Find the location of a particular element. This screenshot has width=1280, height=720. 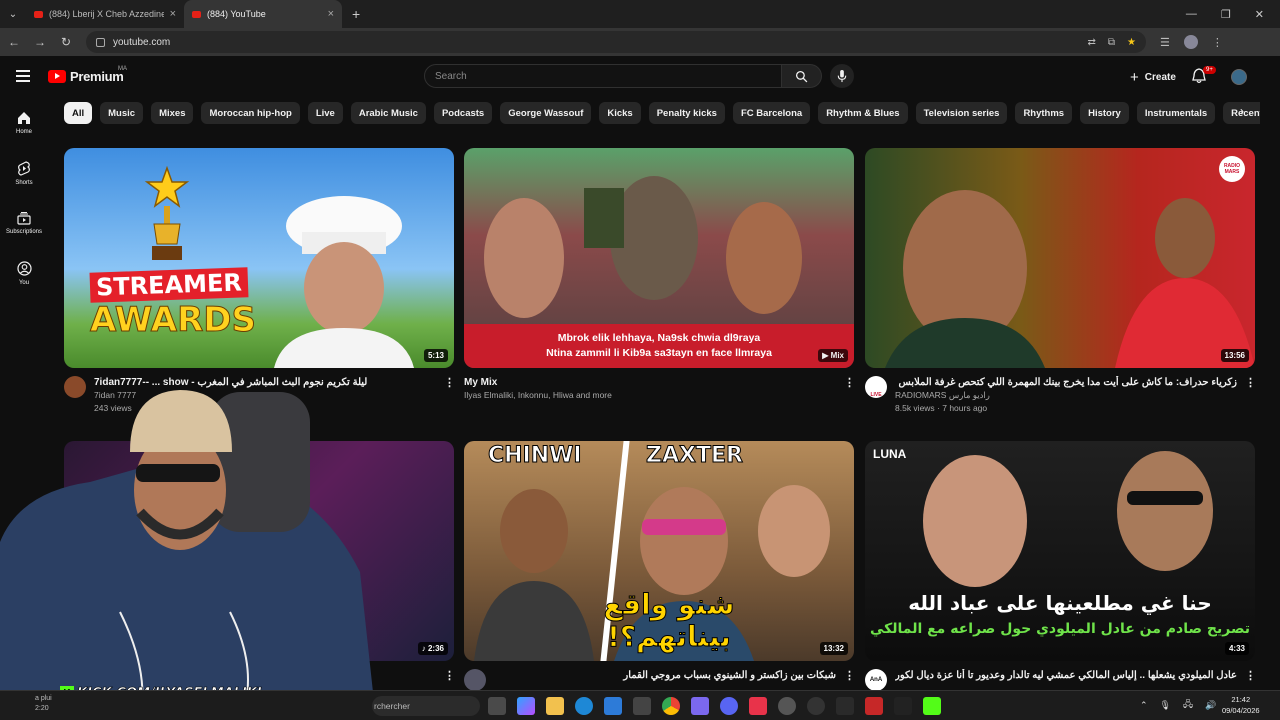

back-icon: ← is located at coordinates (14, 42).